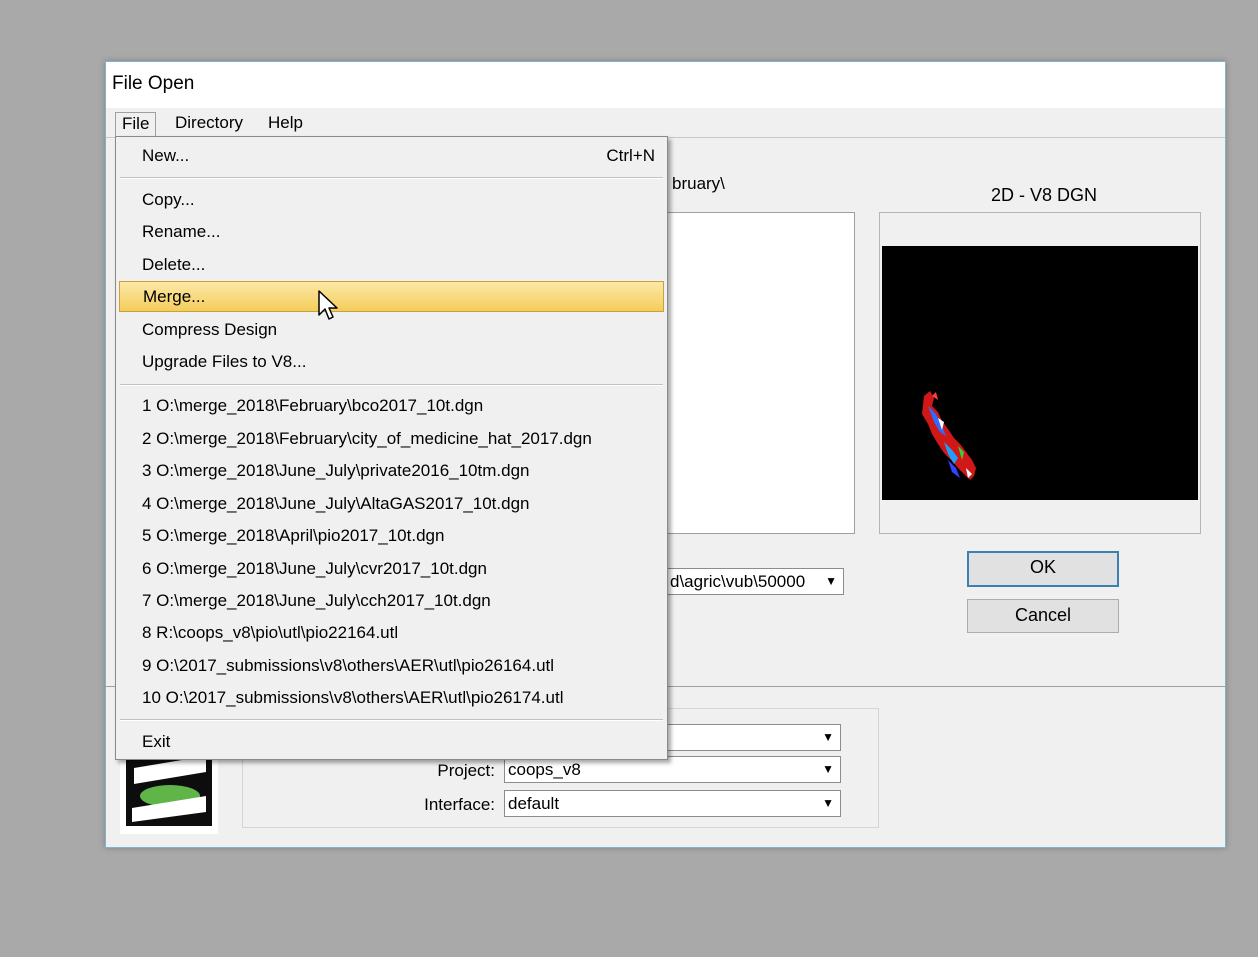 The width and height of the screenshot is (1258, 957). Describe the element at coordinates (738, 581) in the screenshot. I see `filter-value: d\agric\vub\50000` at that location.